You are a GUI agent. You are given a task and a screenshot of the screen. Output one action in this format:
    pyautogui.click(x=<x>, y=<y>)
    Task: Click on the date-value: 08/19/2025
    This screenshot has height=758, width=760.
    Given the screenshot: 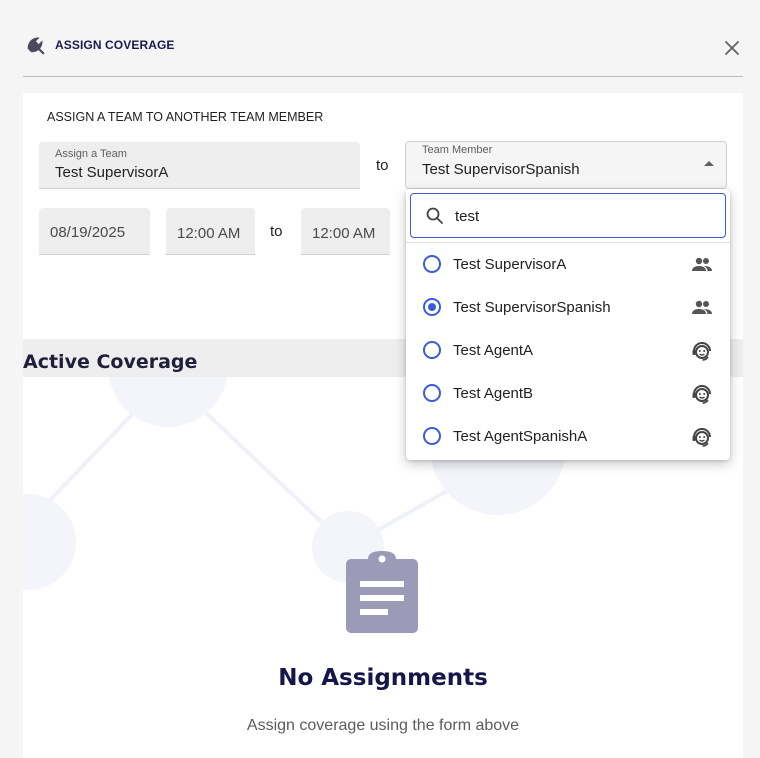 What is the action you would take?
    pyautogui.click(x=88, y=232)
    